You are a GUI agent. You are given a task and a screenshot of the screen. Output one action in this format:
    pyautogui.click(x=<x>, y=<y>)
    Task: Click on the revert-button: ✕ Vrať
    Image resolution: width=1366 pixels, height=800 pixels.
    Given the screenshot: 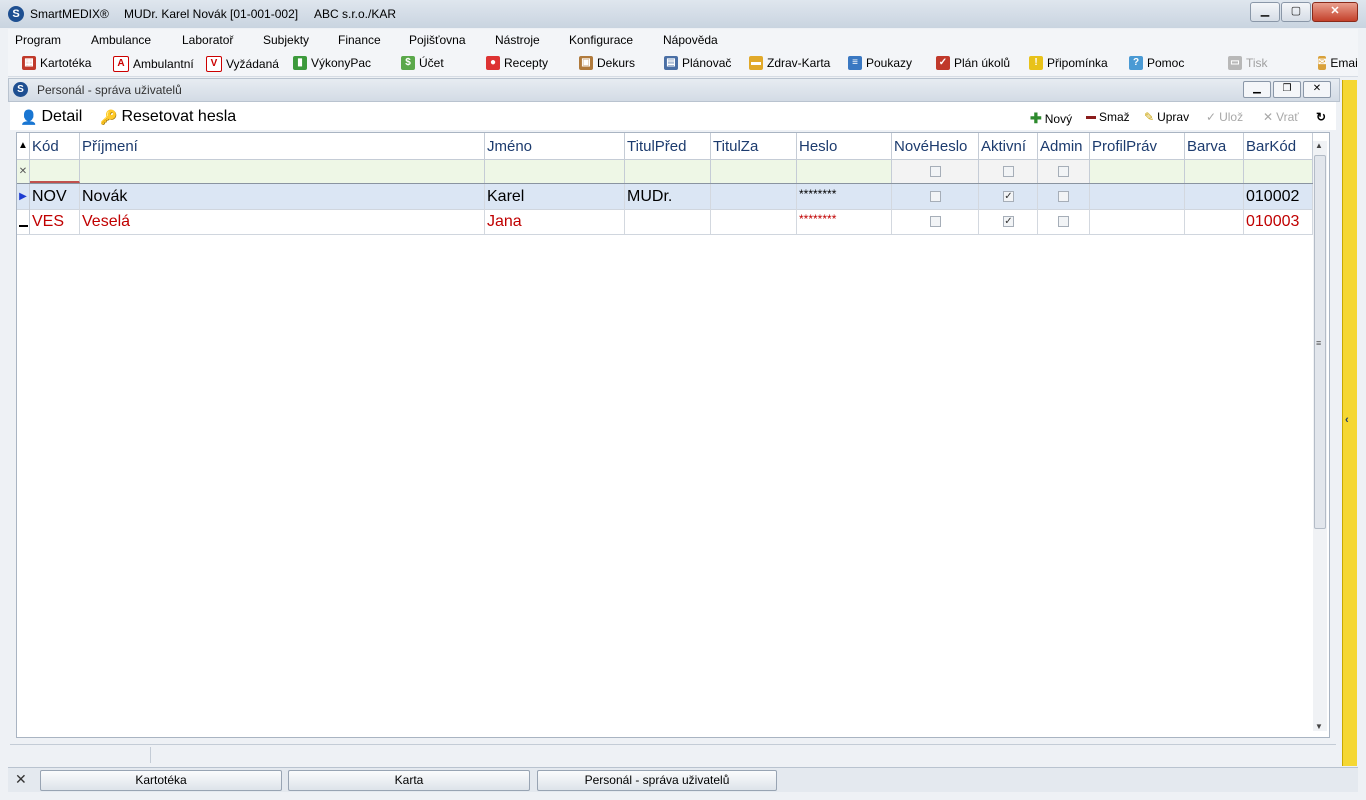 What is the action you would take?
    pyautogui.click(x=1281, y=117)
    